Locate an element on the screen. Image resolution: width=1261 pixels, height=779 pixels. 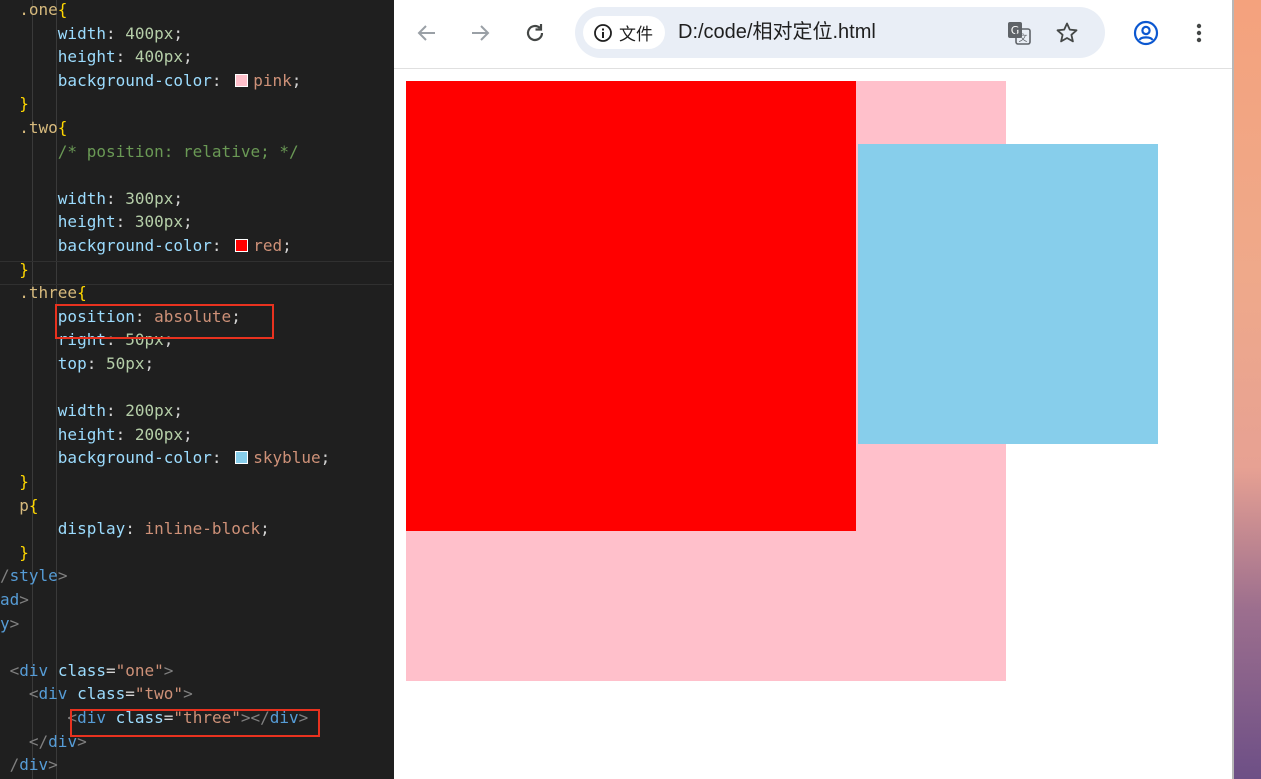
code-token: red is located at coordinates (268, 245).